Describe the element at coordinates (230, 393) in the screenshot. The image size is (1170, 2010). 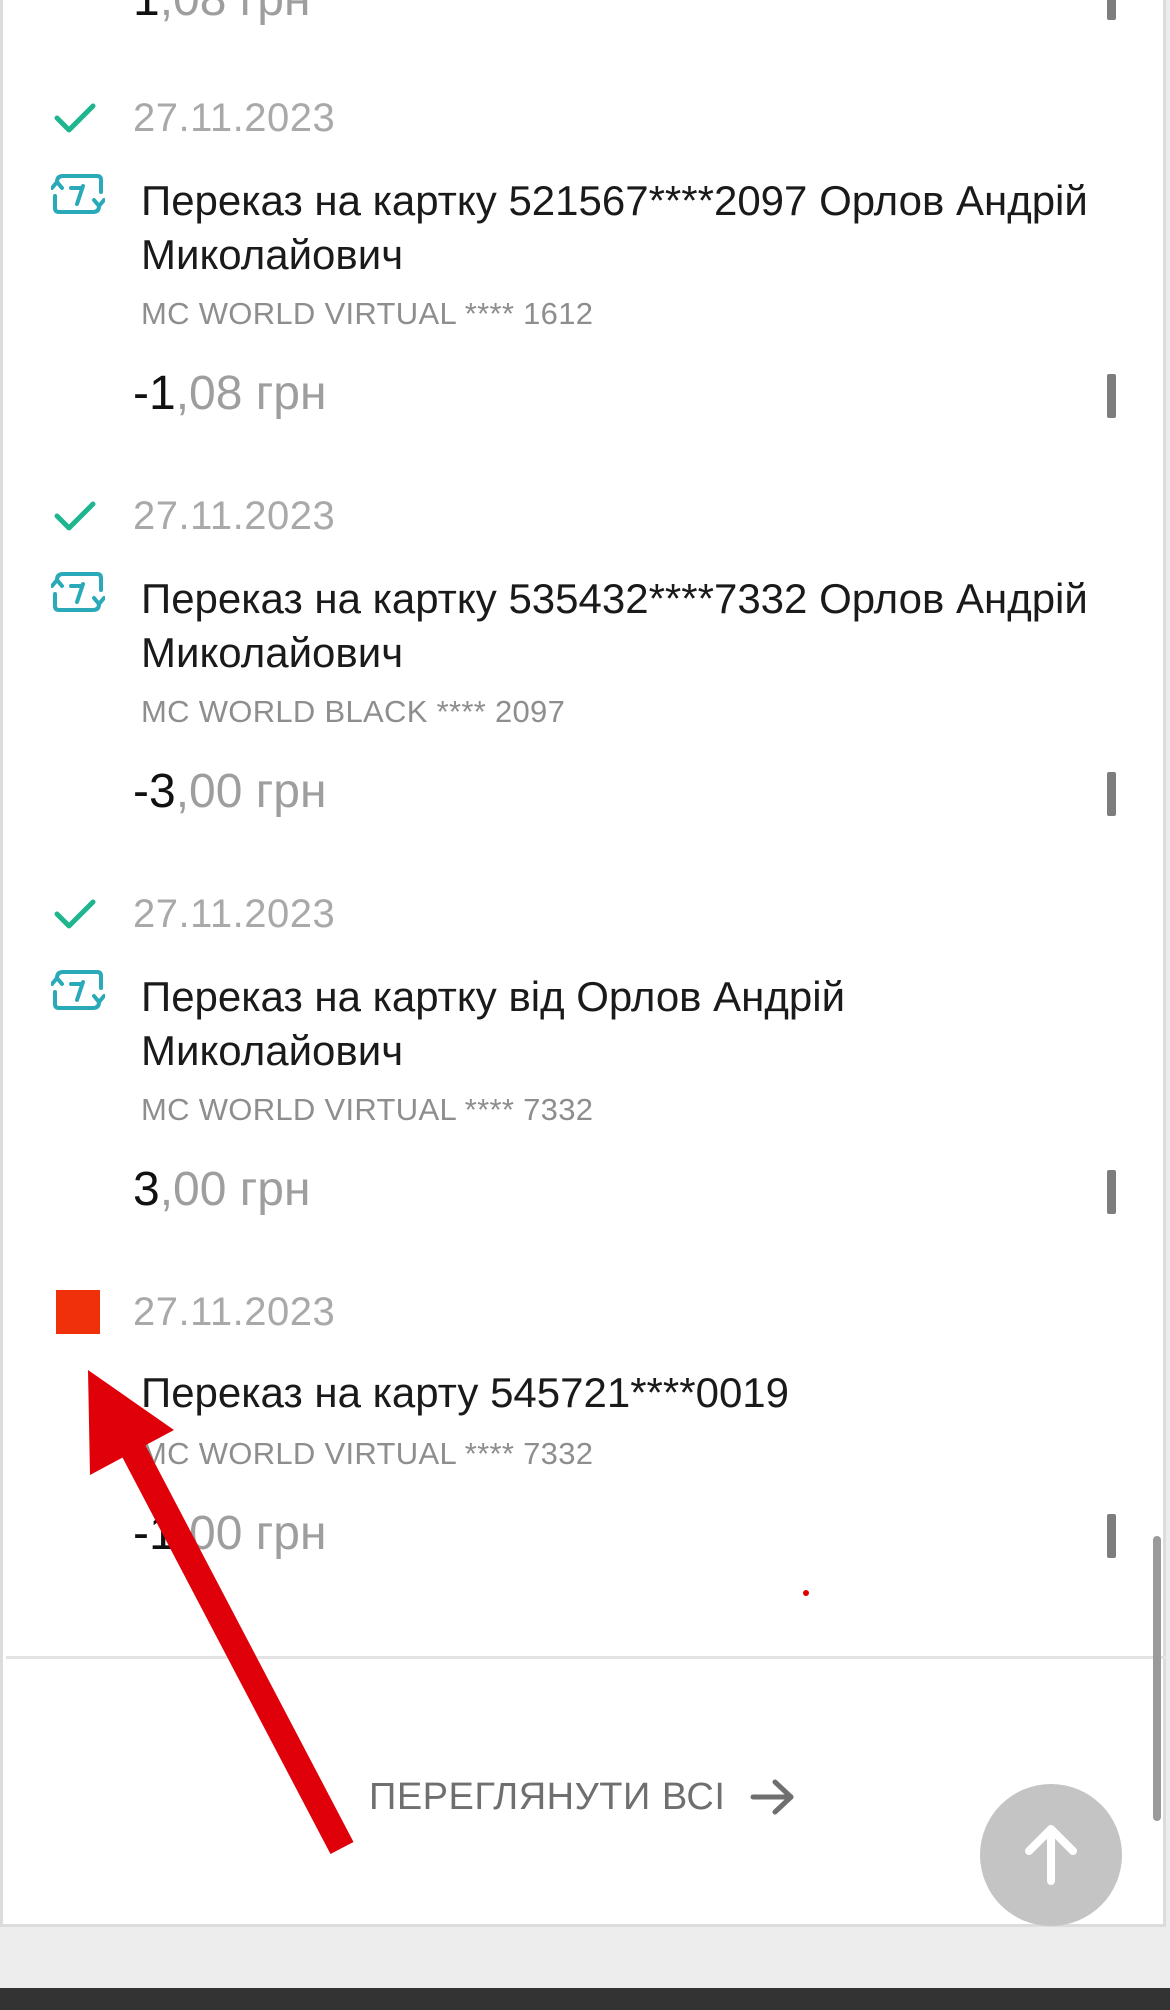
I see `transaction-amount: -1,08 грн` at that location.